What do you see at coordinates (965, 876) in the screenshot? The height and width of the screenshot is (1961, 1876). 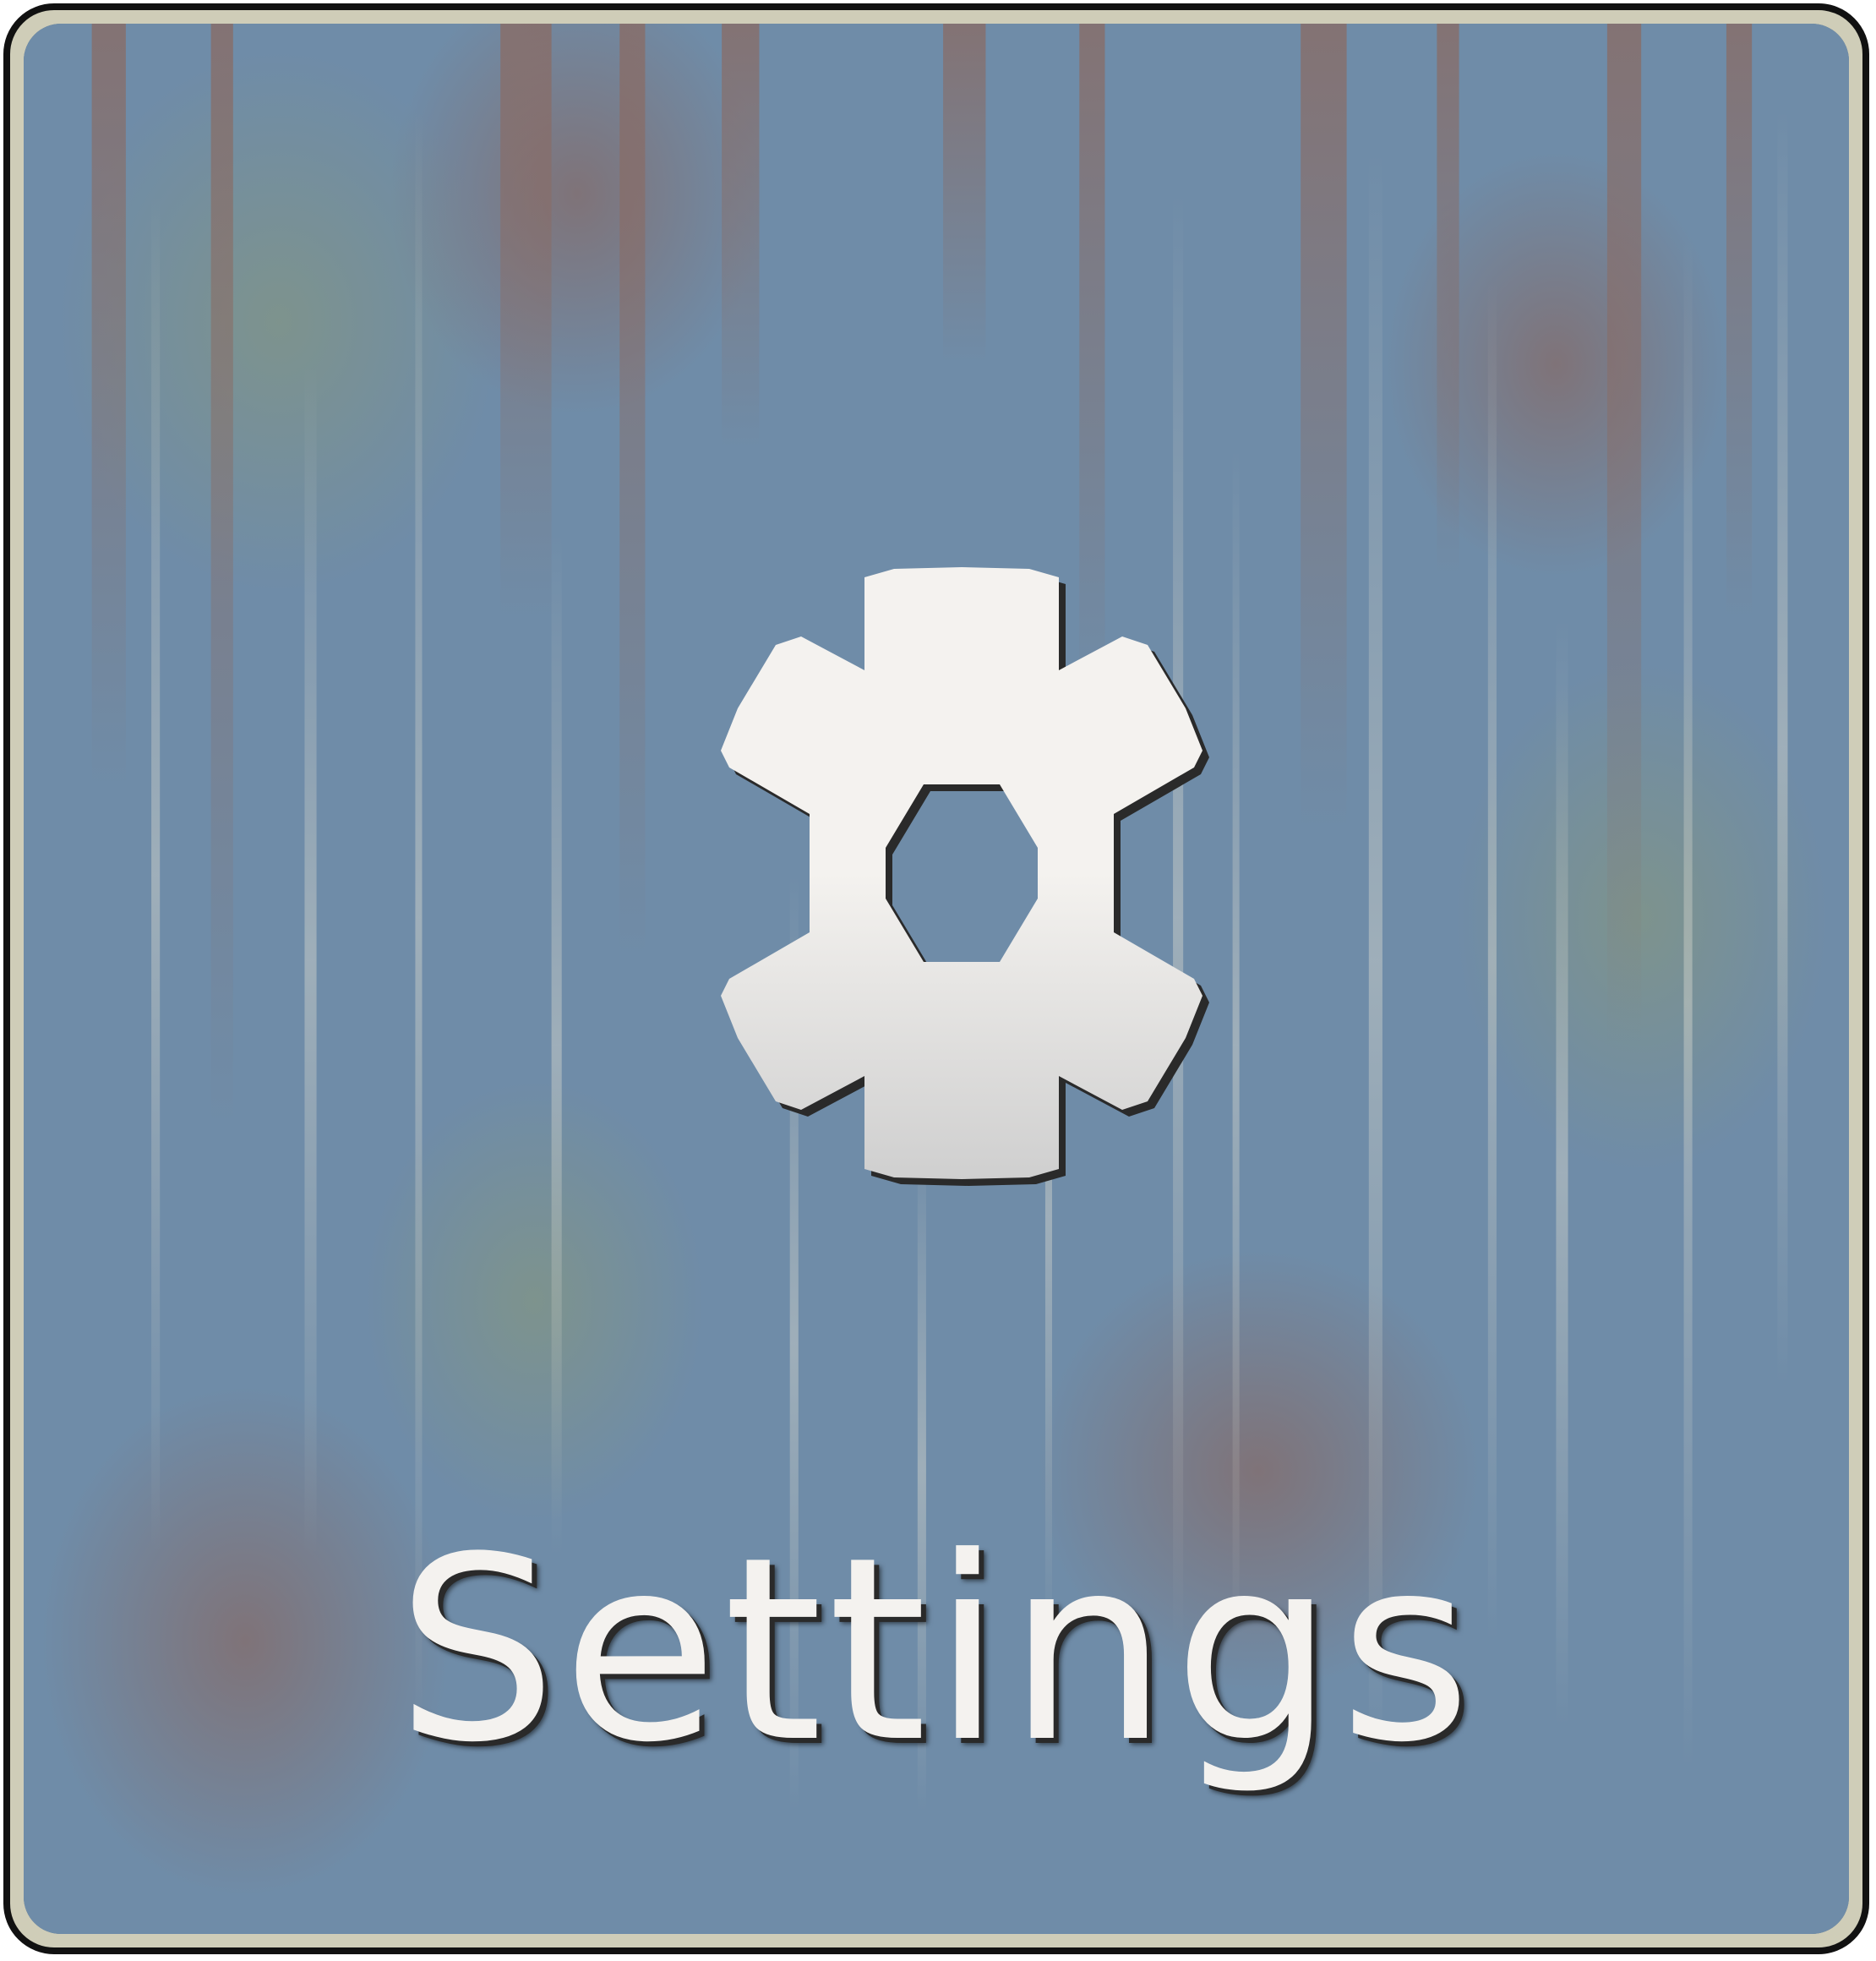 I see `gear-icon` at bounding box center [965, 876].